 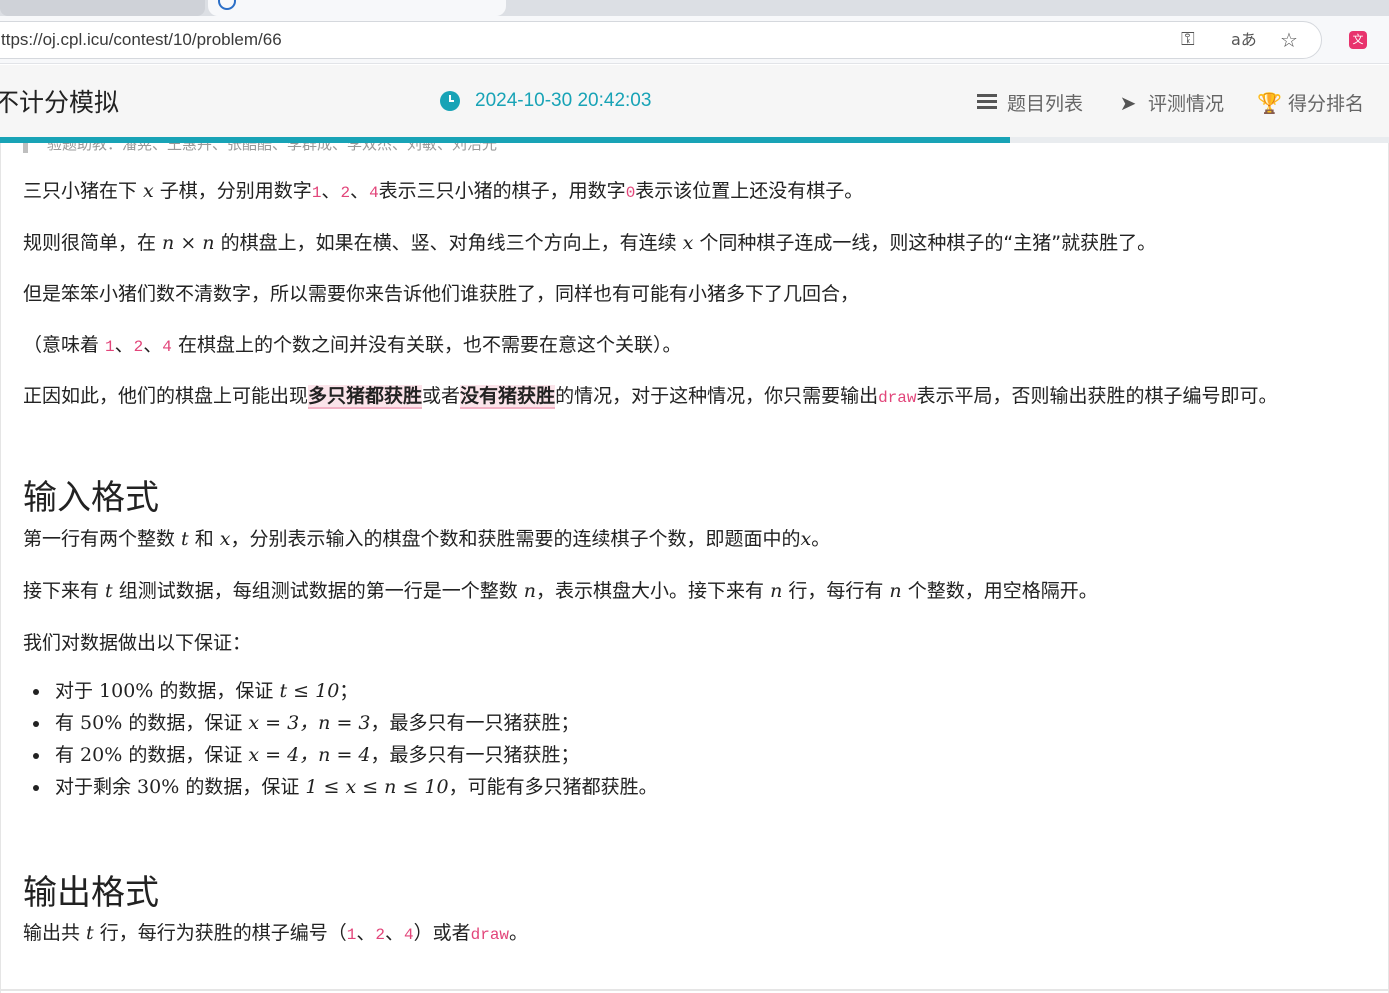 What do you see at coordinates (508, 397) in the screenshot?
I see `emphasis-no-win: 没有猪获胜` at bounding box center [508, 397].